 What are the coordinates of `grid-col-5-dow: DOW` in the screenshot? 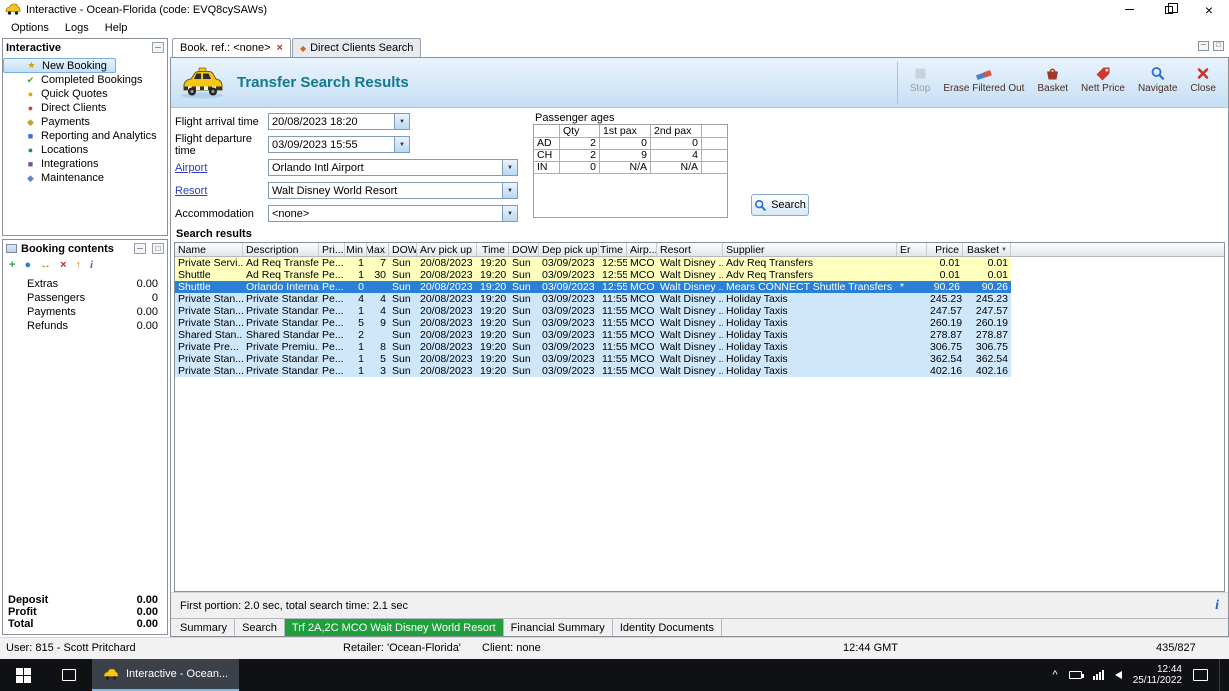 It's located at (403, 249).